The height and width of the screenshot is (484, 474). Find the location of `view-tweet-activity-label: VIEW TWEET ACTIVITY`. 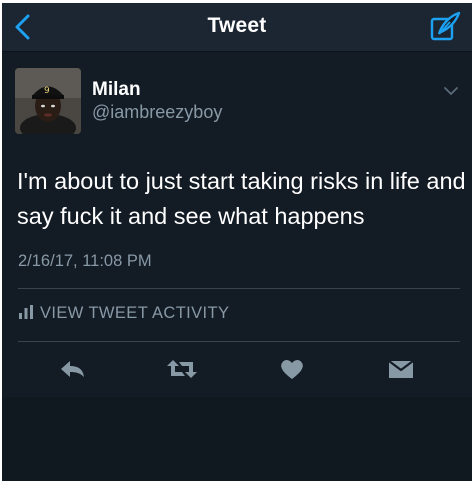

view-tweet-activity-label: VIEW TWEET ACTIVITY is located at coordinates (135, 313).